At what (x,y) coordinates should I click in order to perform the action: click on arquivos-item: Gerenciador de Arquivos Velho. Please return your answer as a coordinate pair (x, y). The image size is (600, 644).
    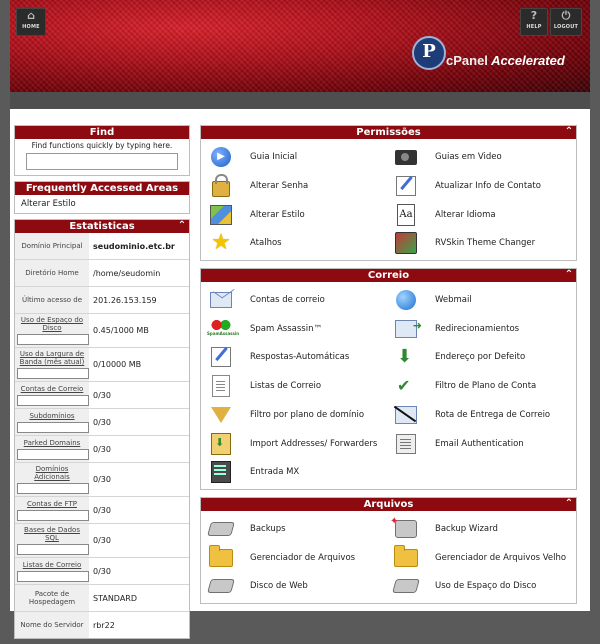
    Looking at the image, I should click on (486, 557).